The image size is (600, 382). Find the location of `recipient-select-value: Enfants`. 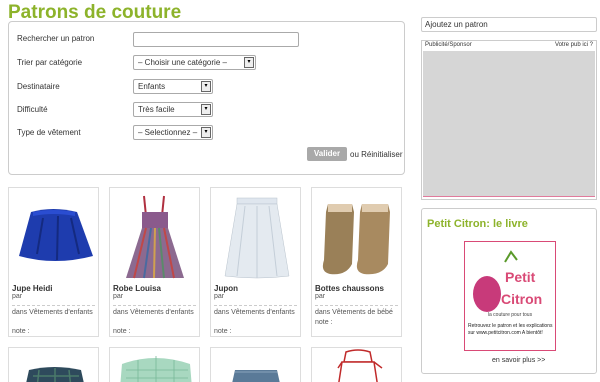

recipient-select-value: Enfants is located at coordinates (152, 86).